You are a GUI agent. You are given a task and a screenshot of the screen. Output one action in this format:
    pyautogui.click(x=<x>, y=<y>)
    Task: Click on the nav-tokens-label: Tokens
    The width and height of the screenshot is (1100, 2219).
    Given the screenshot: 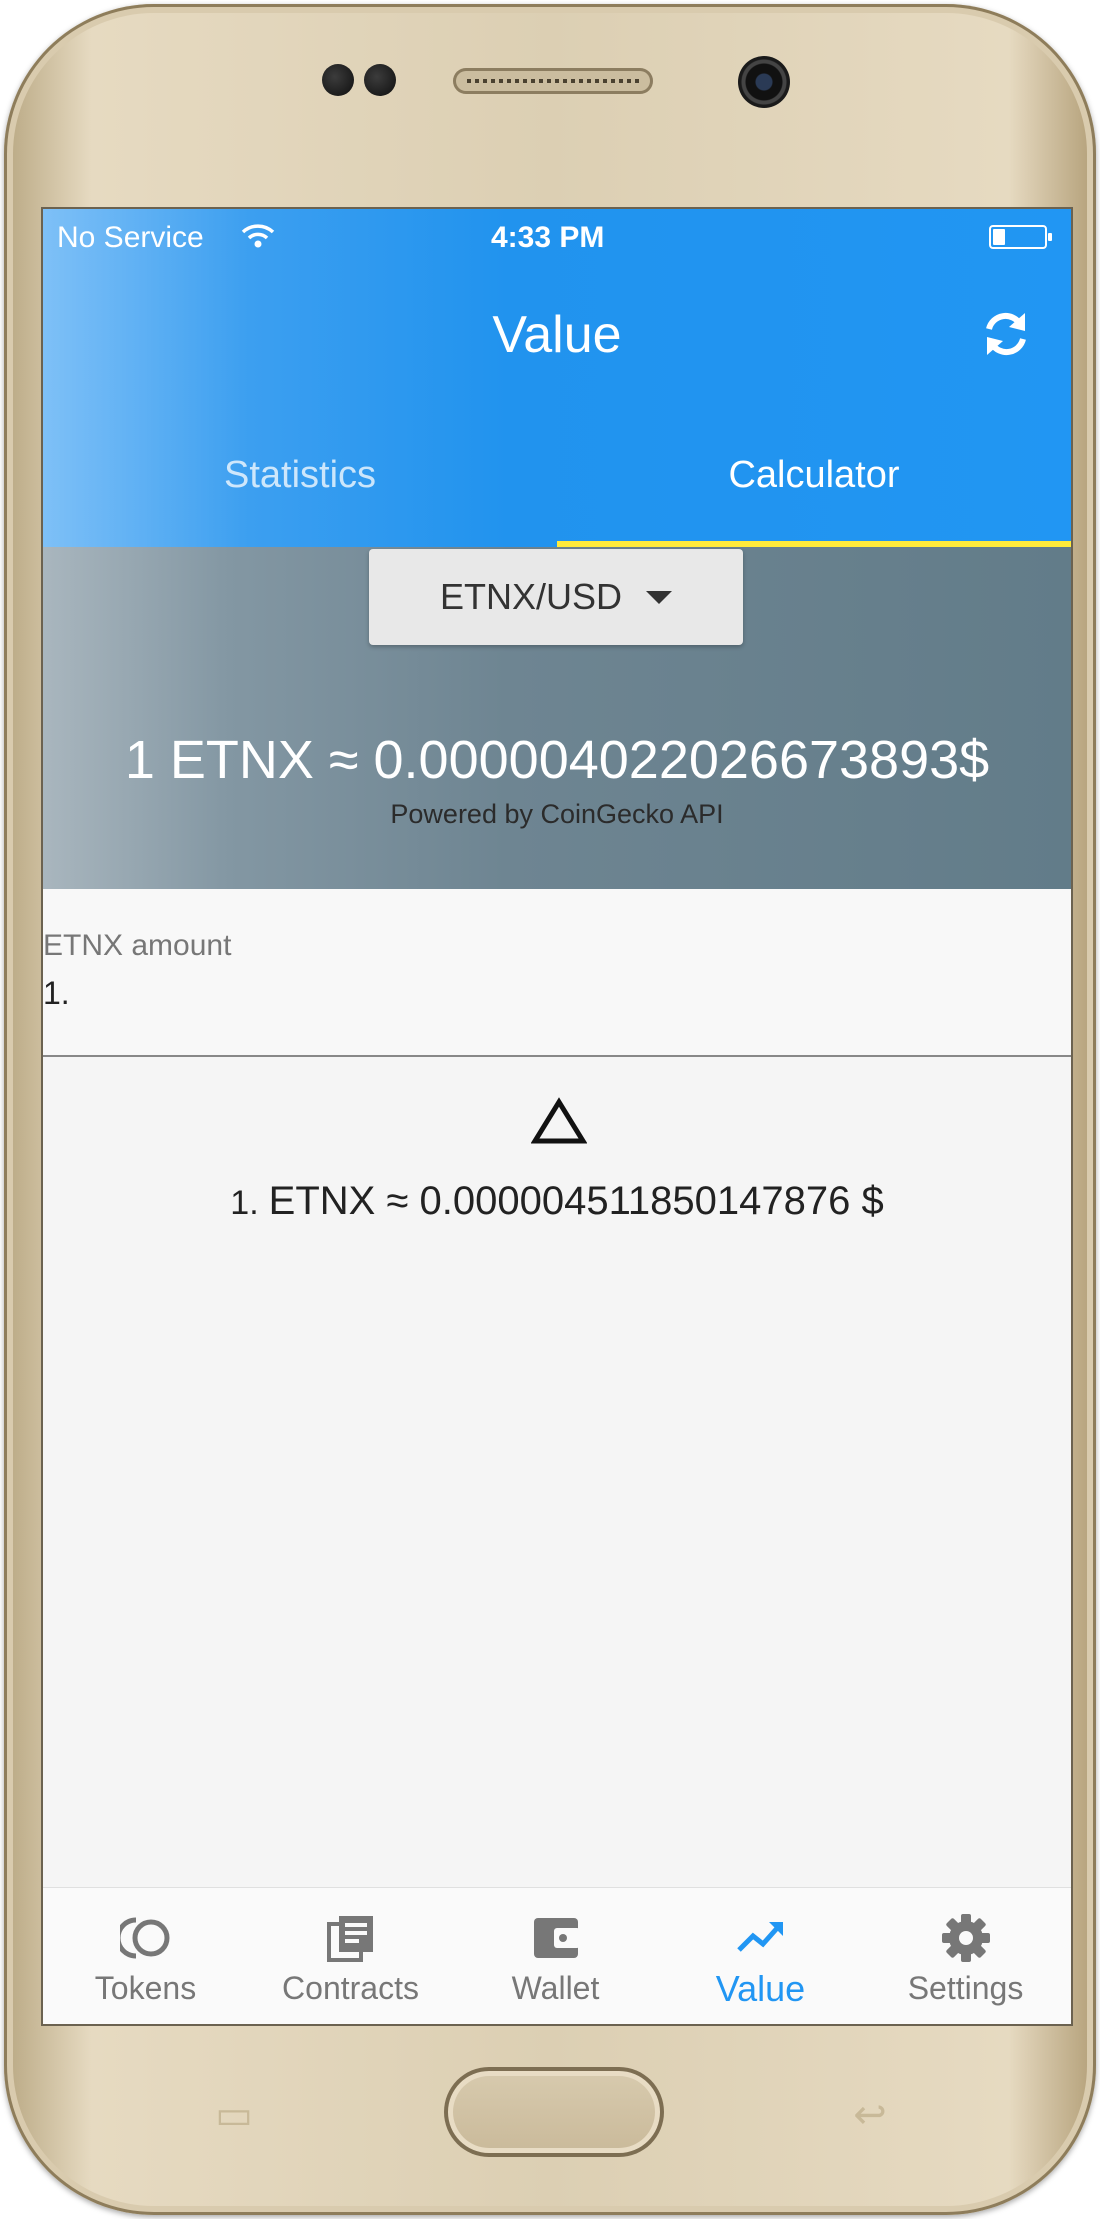 What is the action you would take?
    pyautogui.click(x=145, y=1988)
    